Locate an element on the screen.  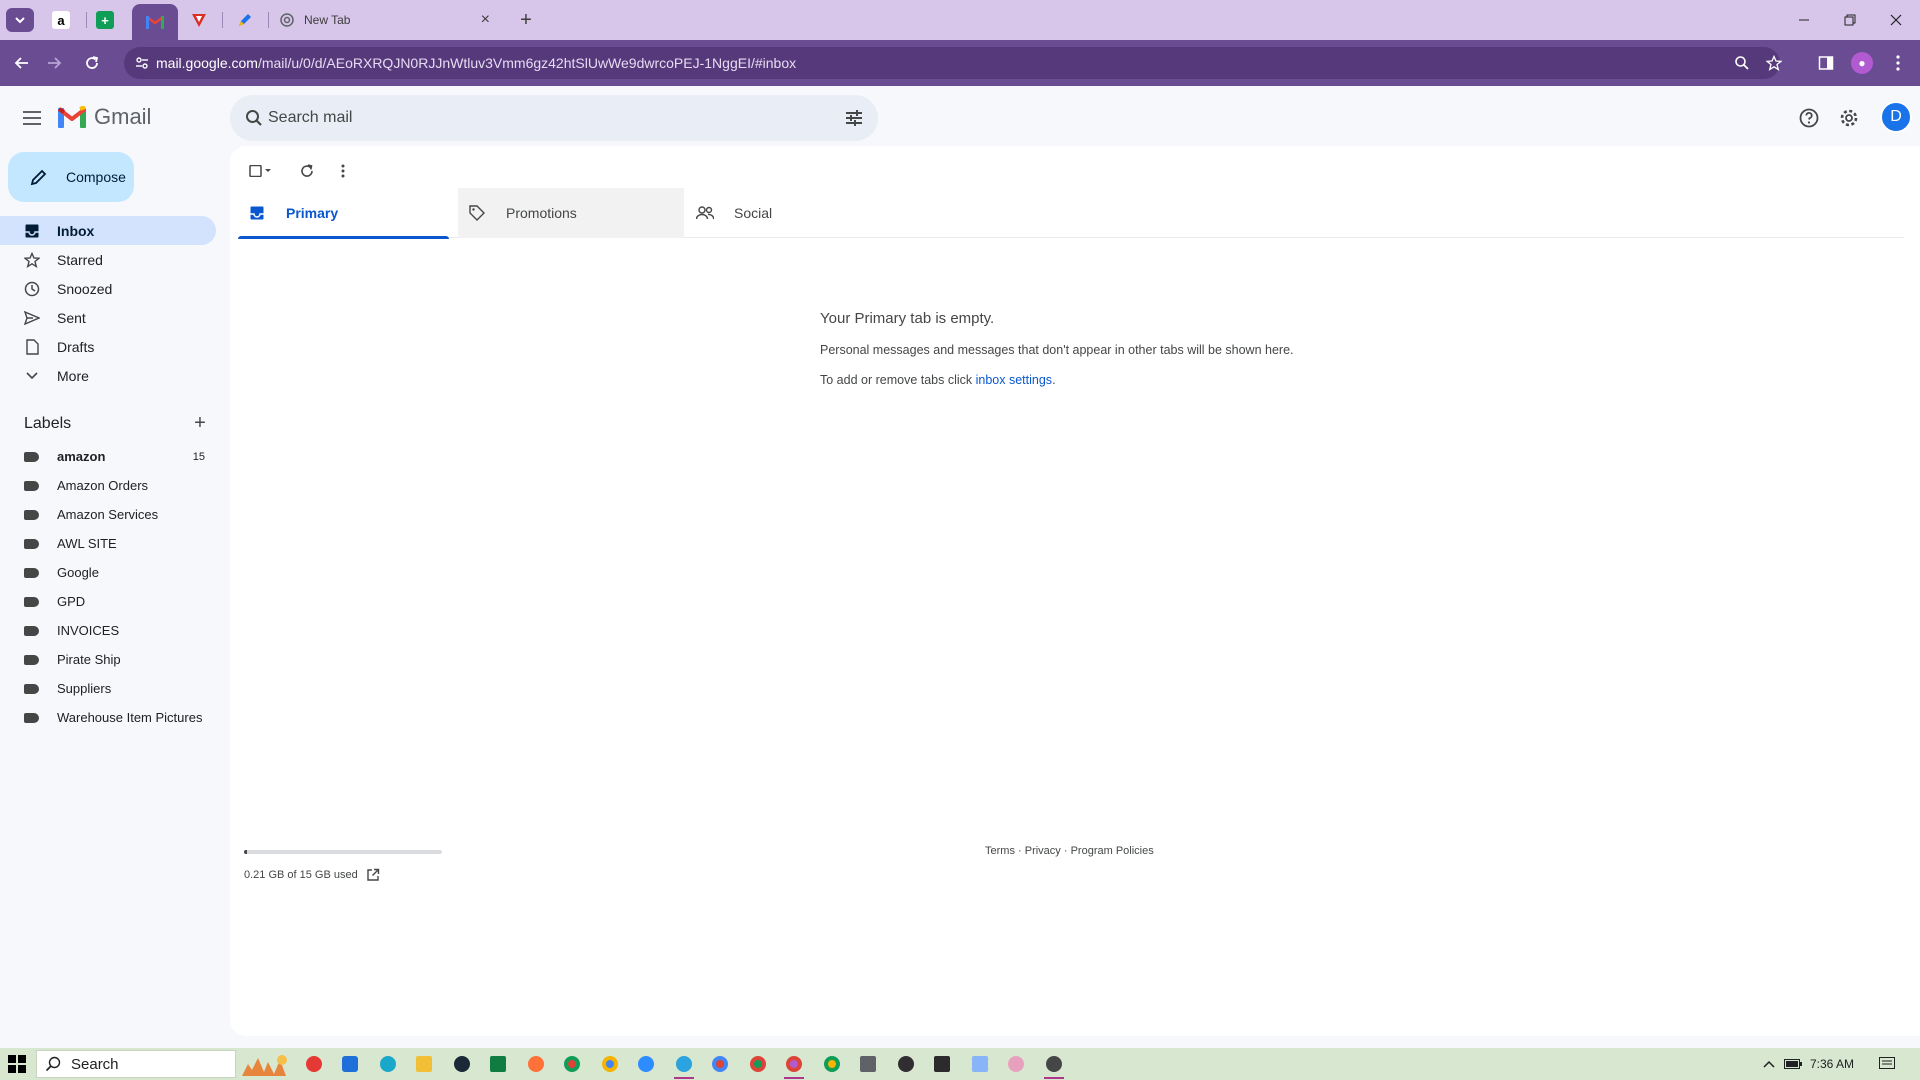
browser-tab-gmail is located at coordinates (155, 22).